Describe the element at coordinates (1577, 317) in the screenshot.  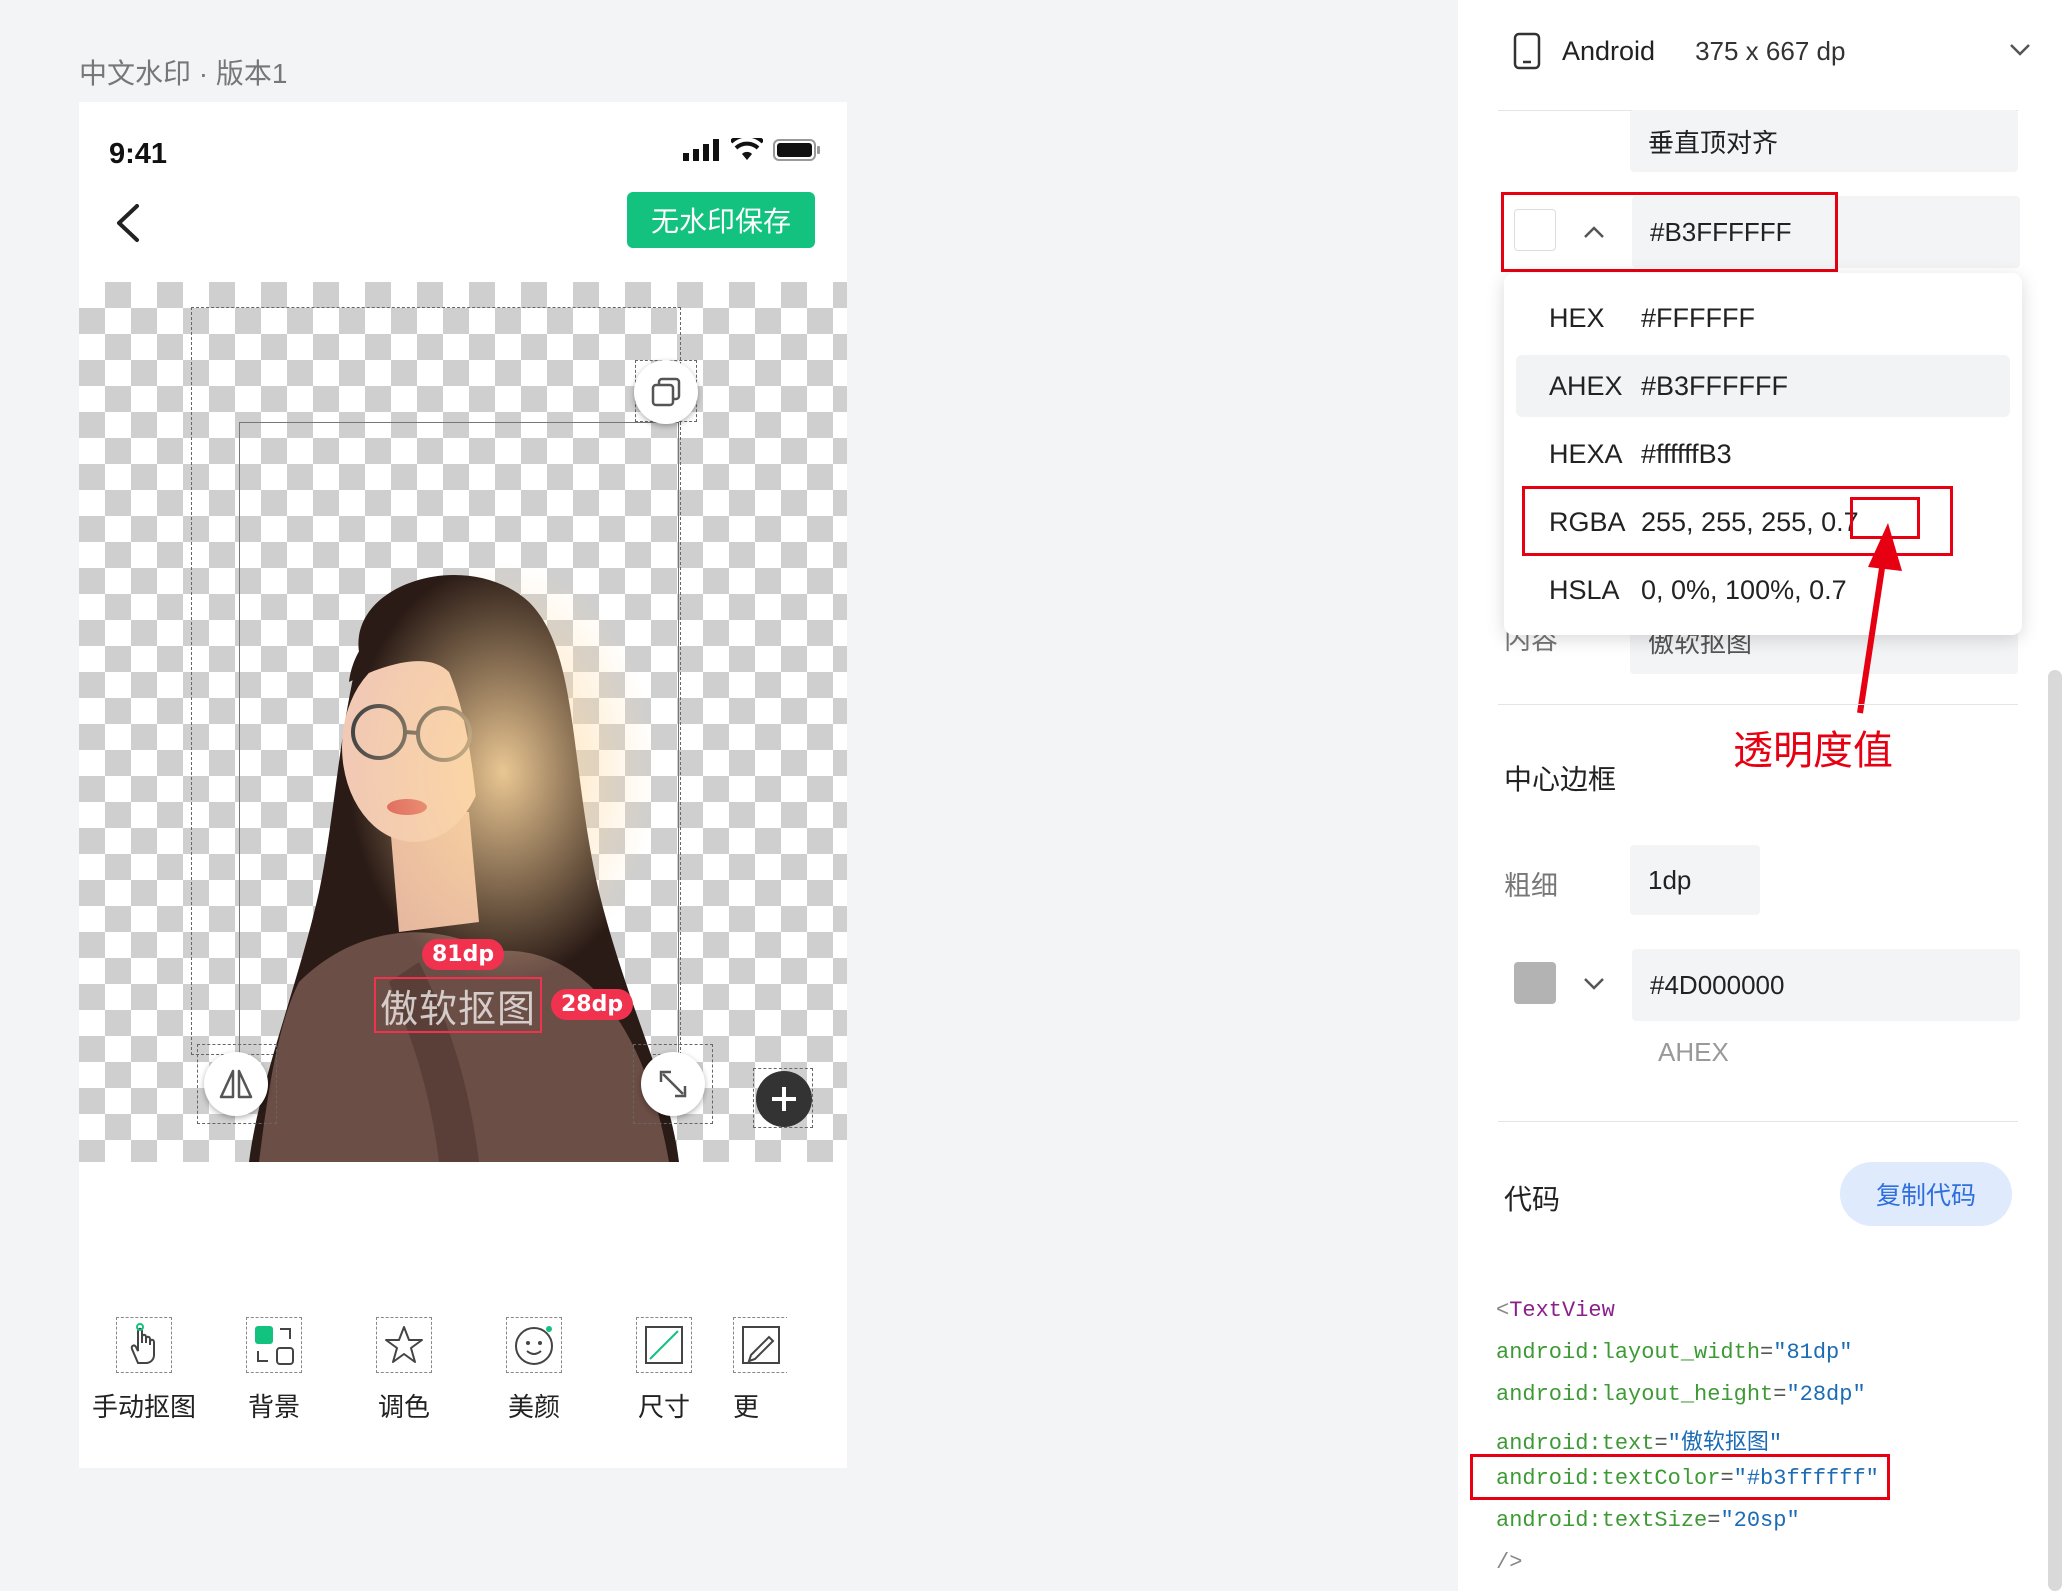
I see `format-key: HEX` at that location.